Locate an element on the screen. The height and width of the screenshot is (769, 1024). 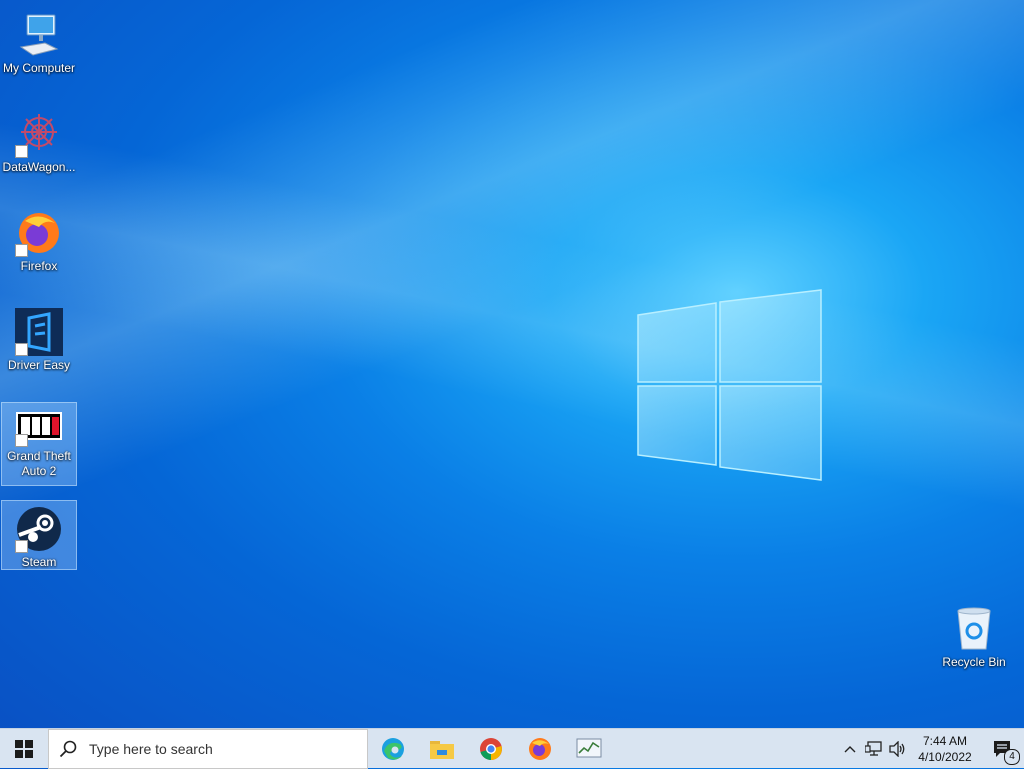
taskbar-app-chrome is located at coordinates (490, 749).